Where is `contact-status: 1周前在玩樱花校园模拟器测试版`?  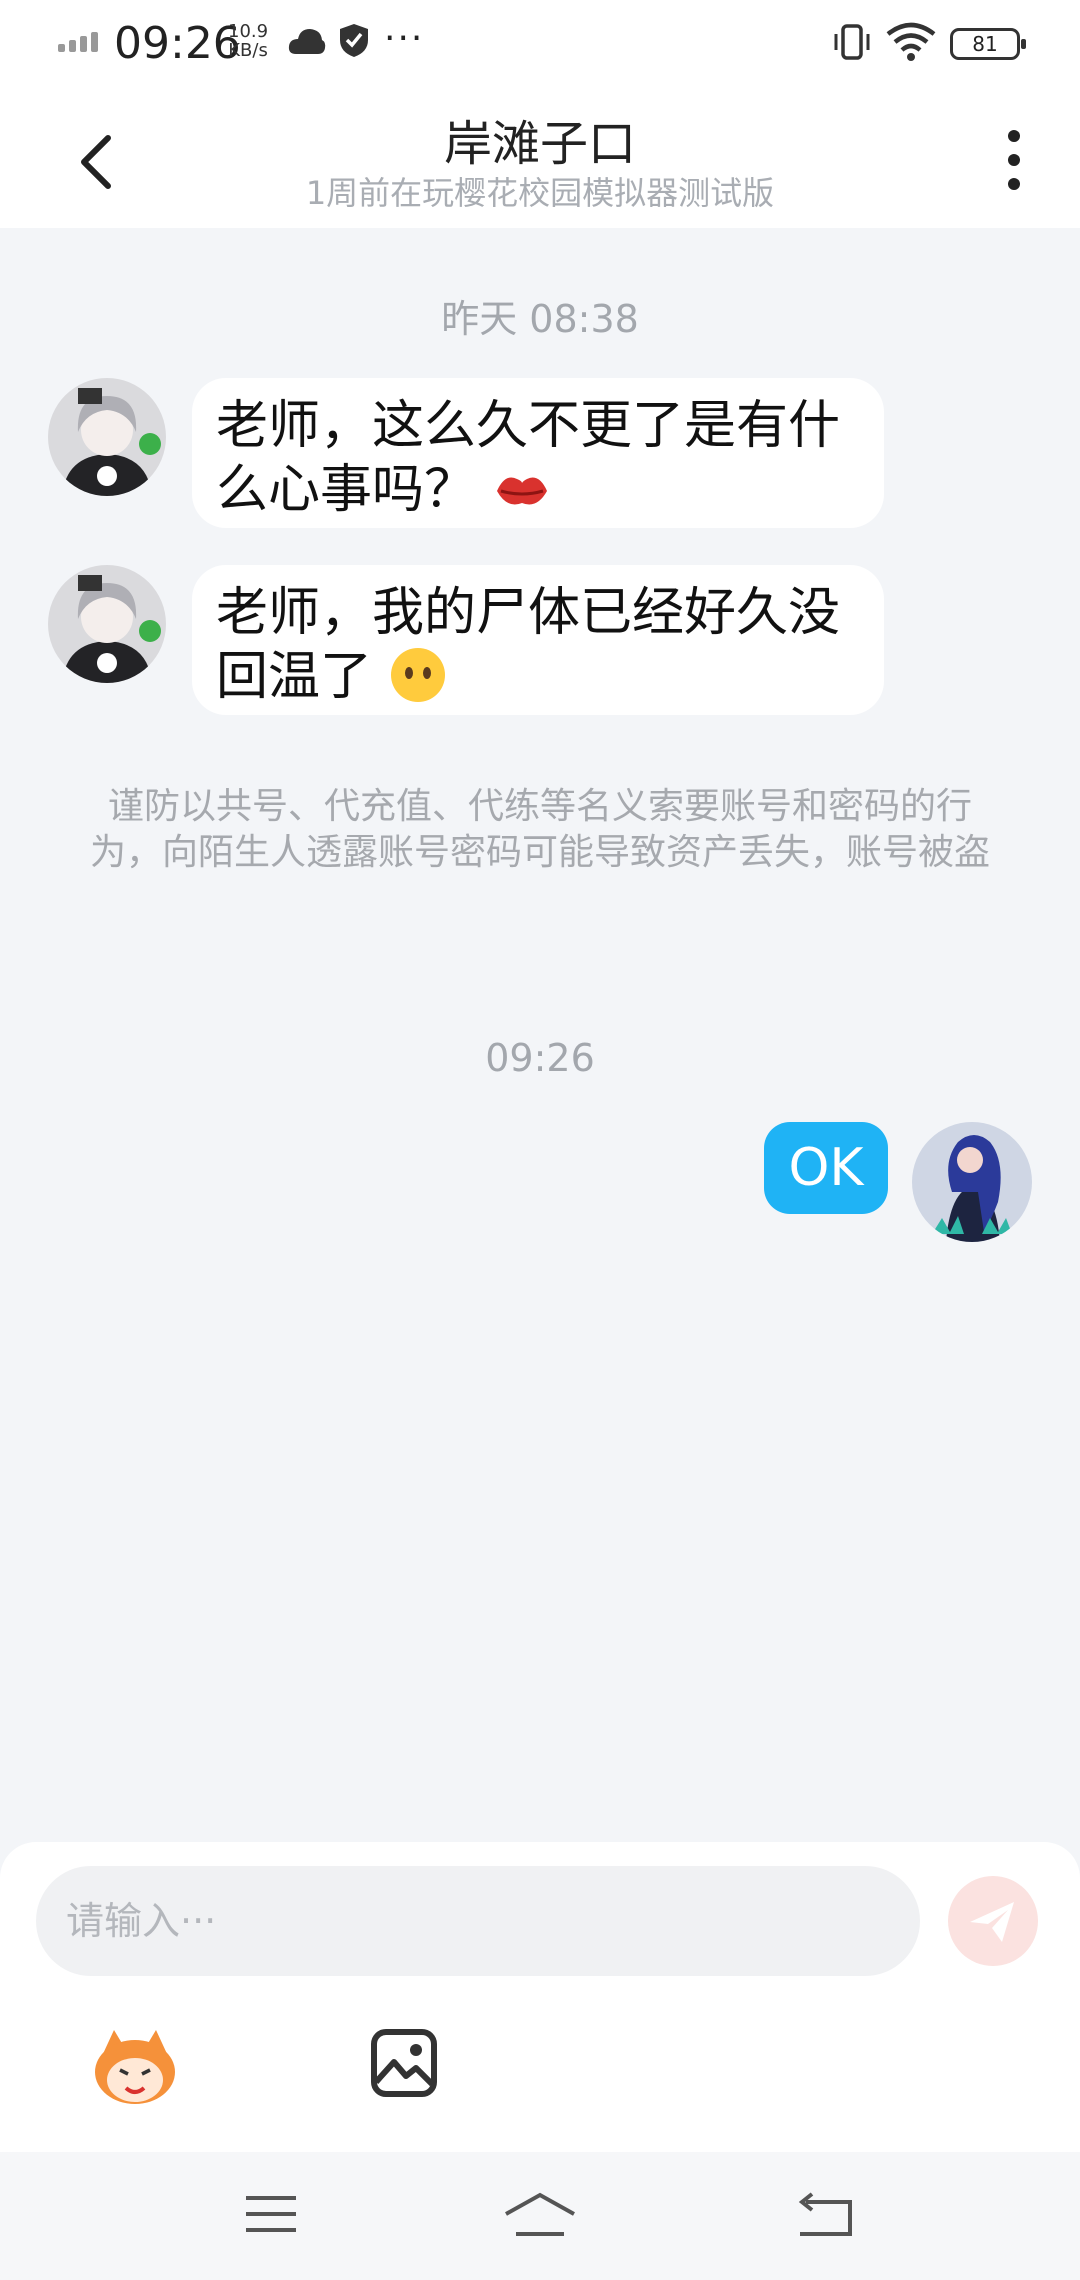 contact-status: 1周前在玩樱花校园模拟器测试版 is located at coordinates (540, 193).